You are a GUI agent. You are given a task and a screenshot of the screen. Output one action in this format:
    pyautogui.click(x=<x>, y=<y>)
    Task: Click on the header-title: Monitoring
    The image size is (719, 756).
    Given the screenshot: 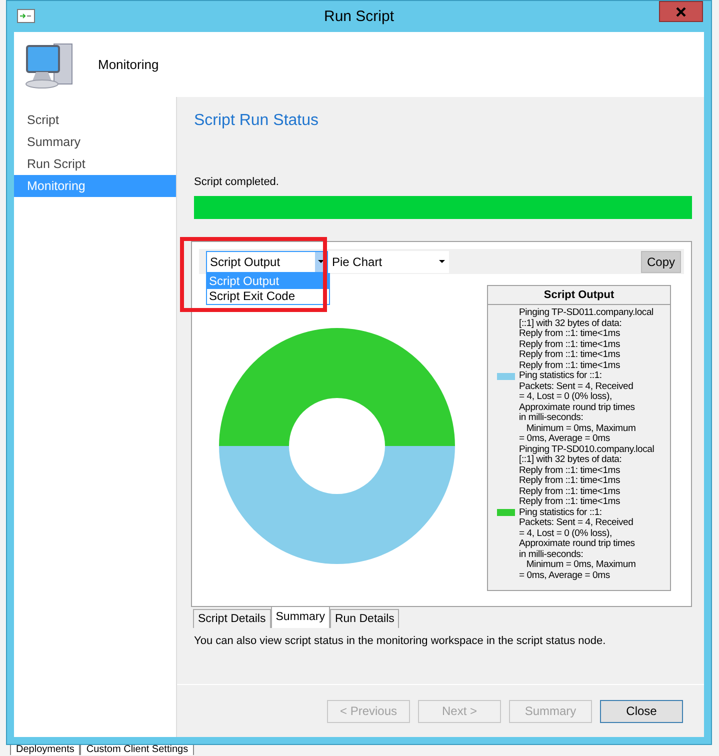 What is the action you would take?
    pyautogui.click(x=128, y=64)
    